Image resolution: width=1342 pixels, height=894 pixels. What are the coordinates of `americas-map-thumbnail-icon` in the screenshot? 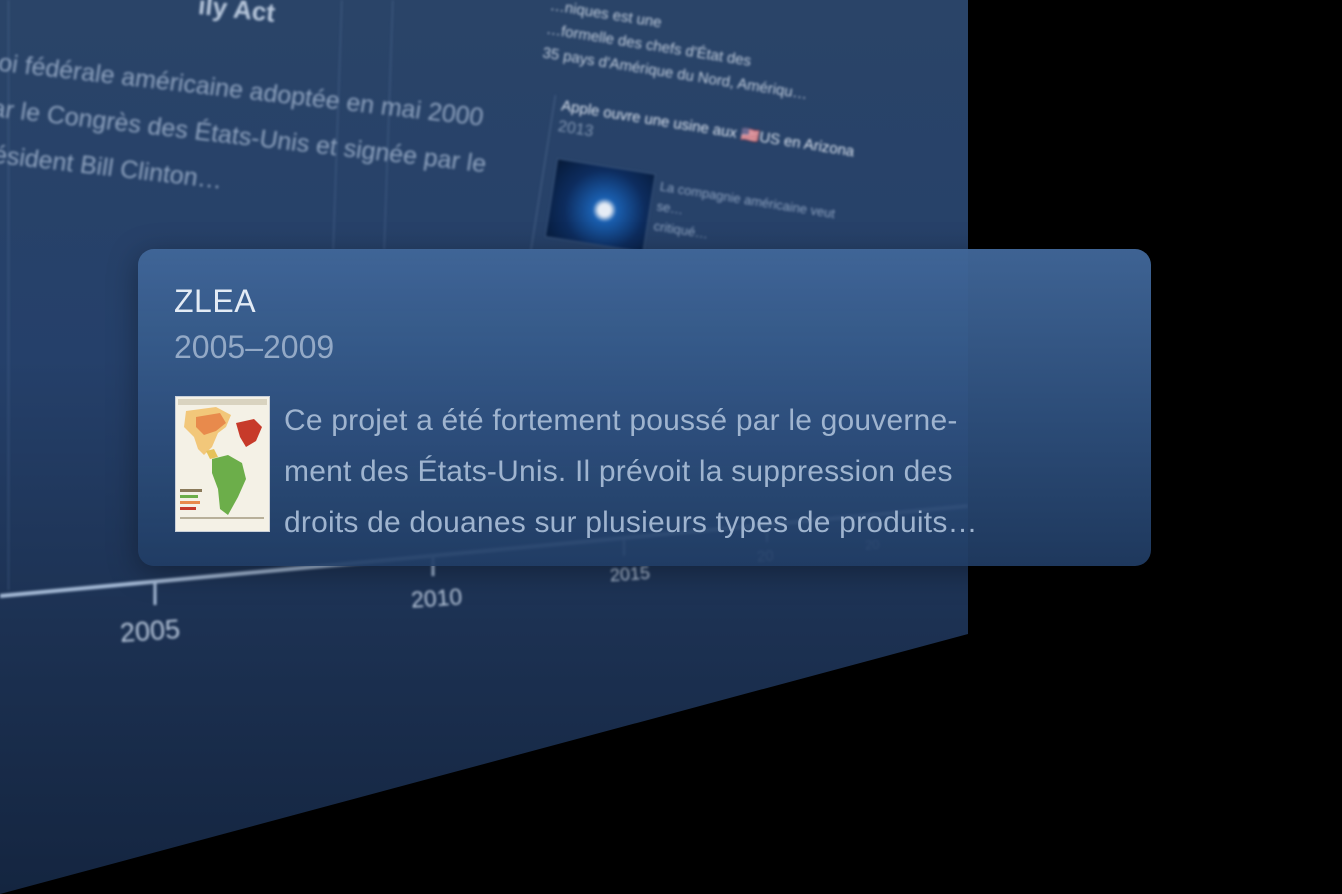 It's located at (222, 464).